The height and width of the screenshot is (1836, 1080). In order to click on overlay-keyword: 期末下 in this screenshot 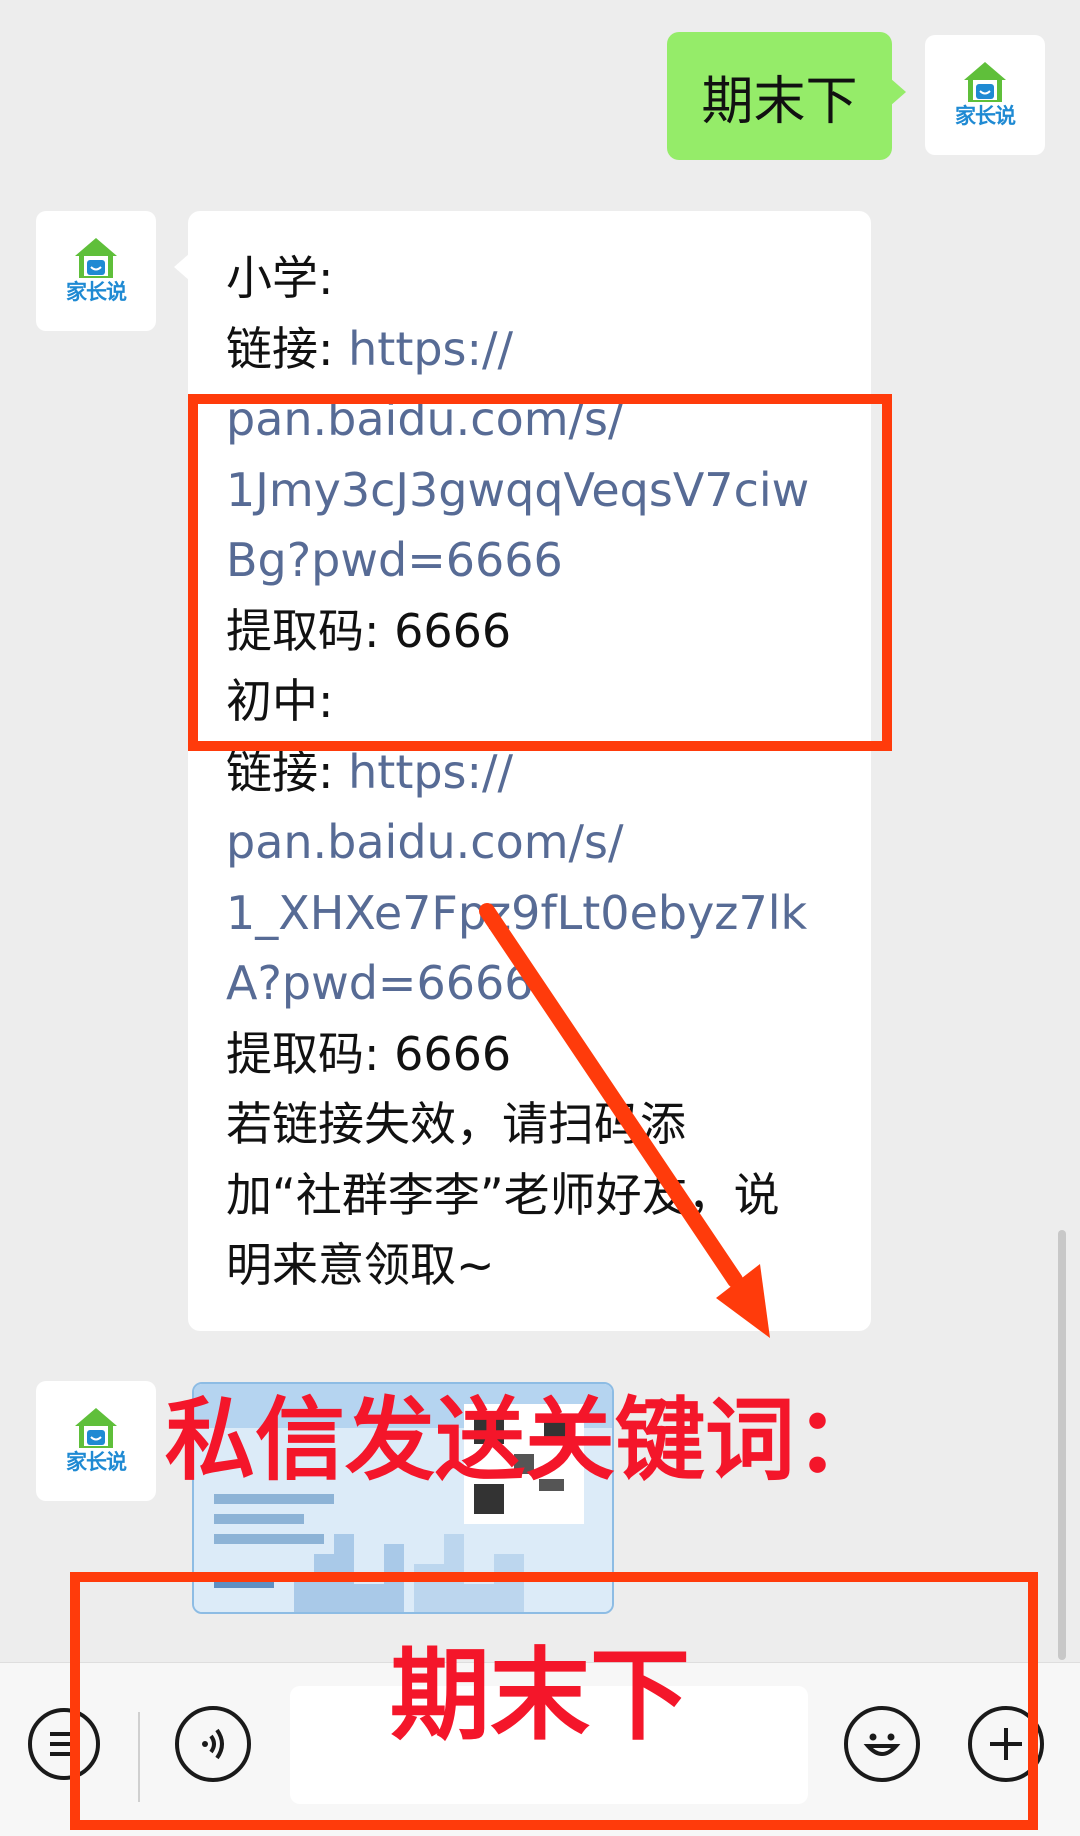, I will do `click(540, 1695)`.